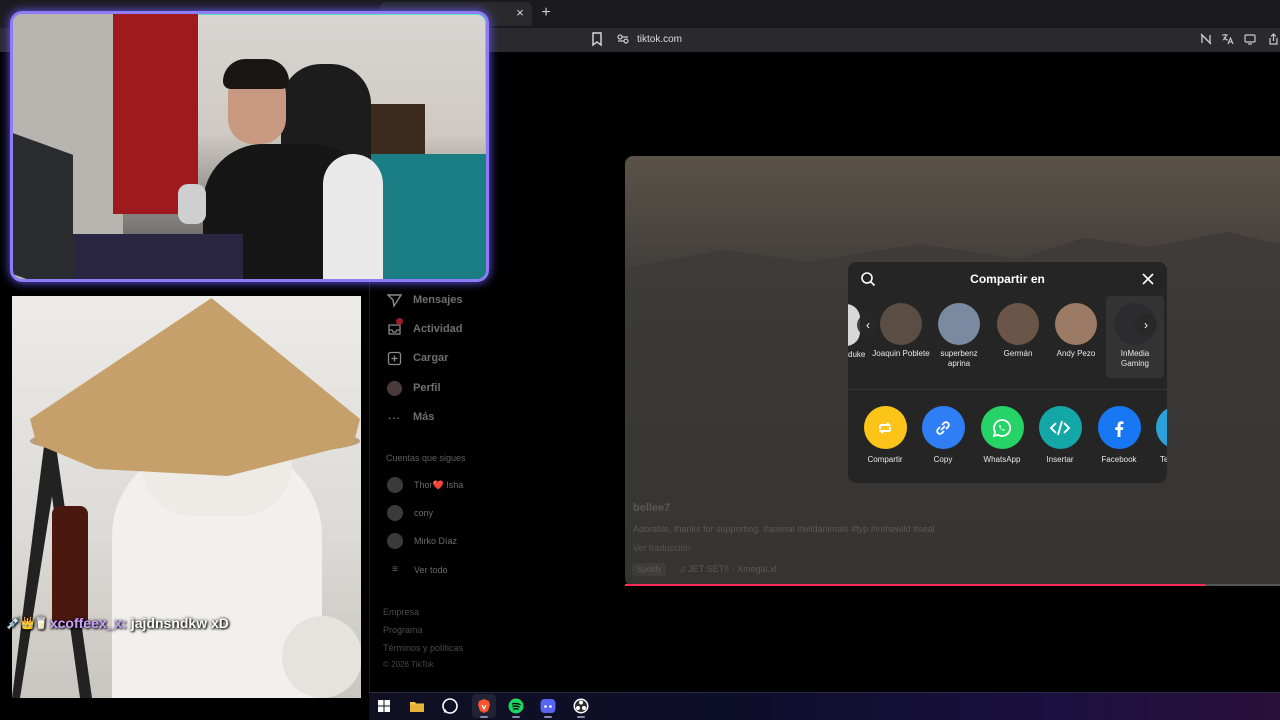 This screenshot has height=720, width=1280. Describe the element at coordinates (516, 706) in the screenshot. I see `spotify-icon` at that location.